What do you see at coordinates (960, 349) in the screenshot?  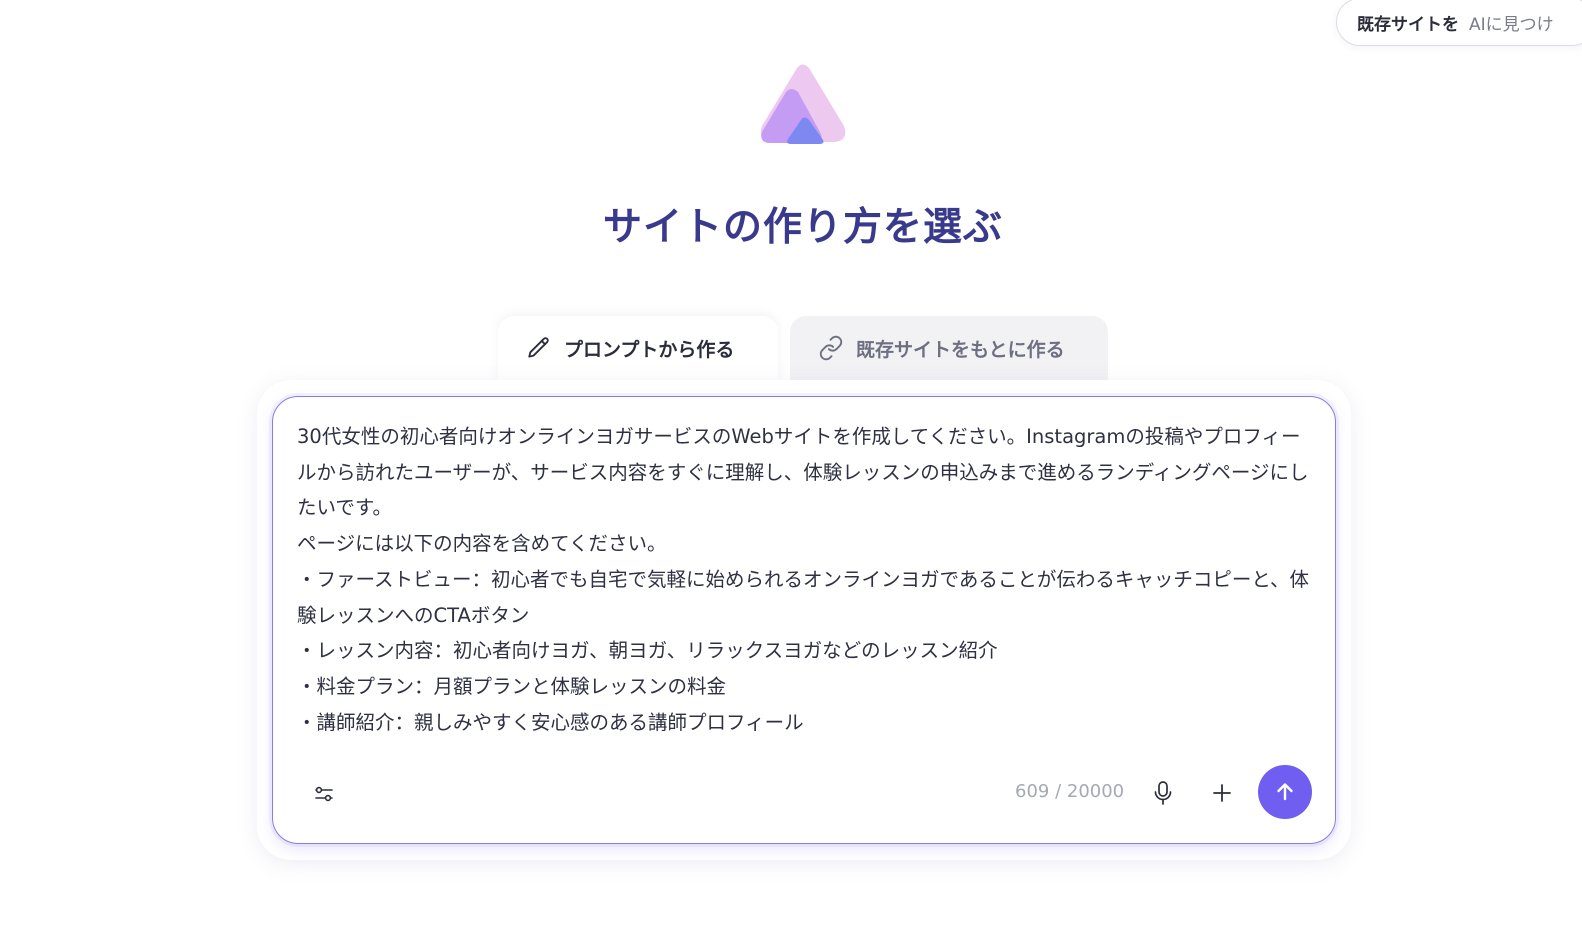 I see `tab-from-existing-site-label: 既存サイトをもとに作る` at bounding box center [960, 349].